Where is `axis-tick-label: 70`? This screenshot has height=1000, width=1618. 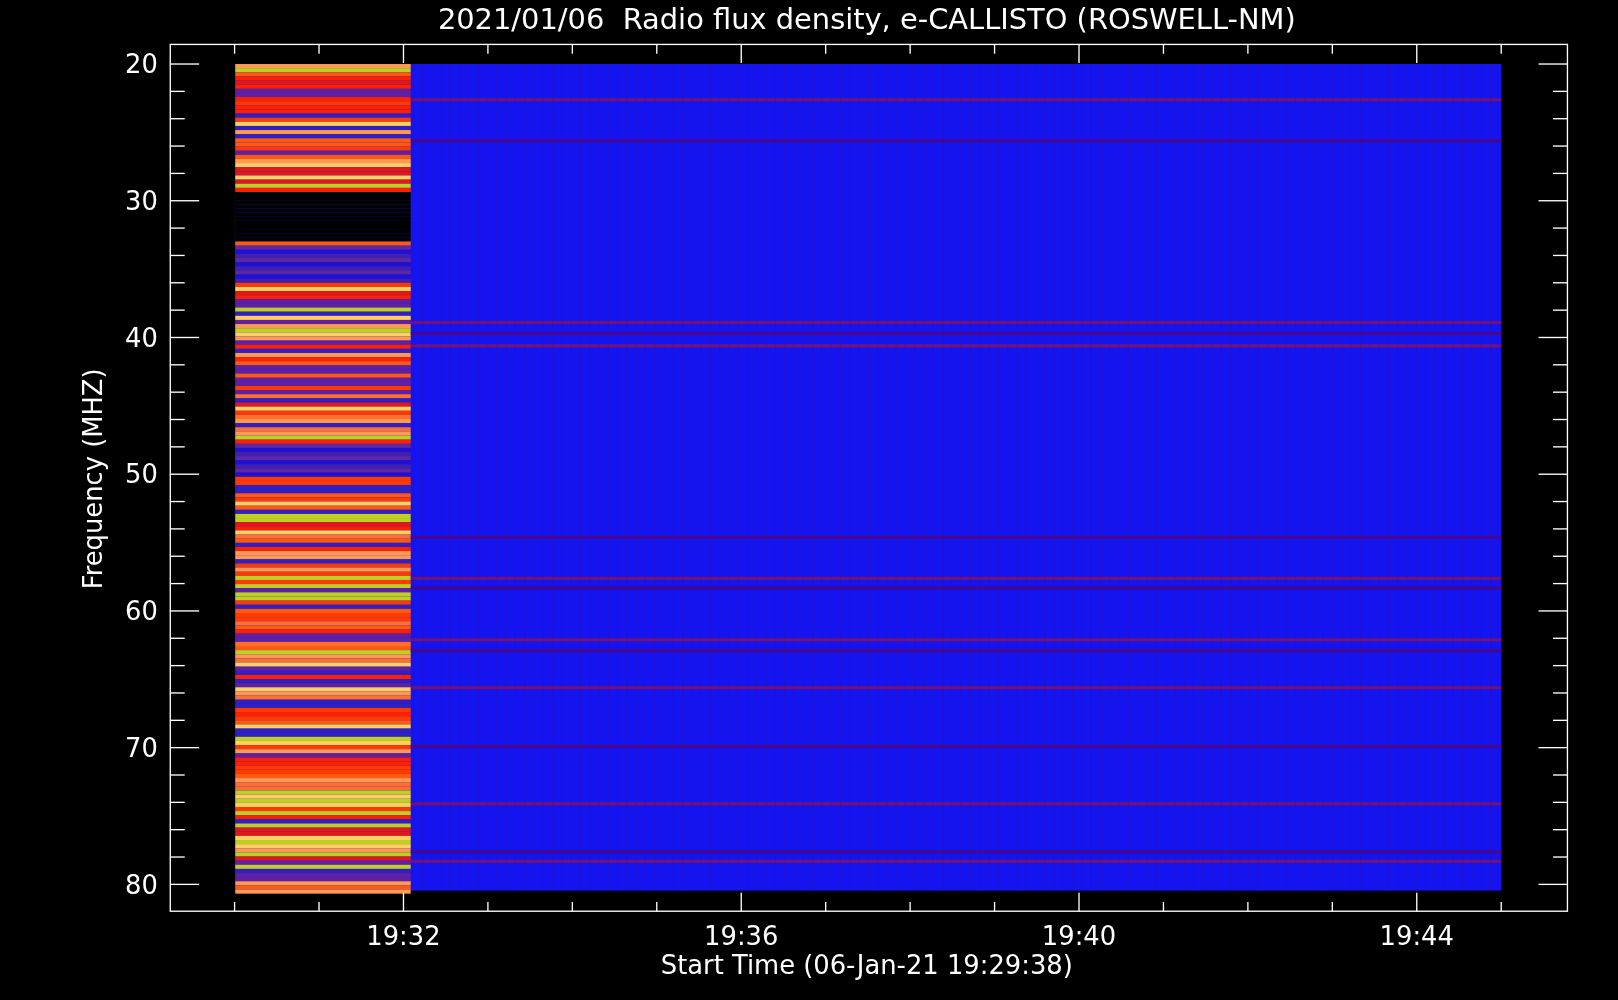 axis-tick-label: 70 is located at coordinates (141, 747).